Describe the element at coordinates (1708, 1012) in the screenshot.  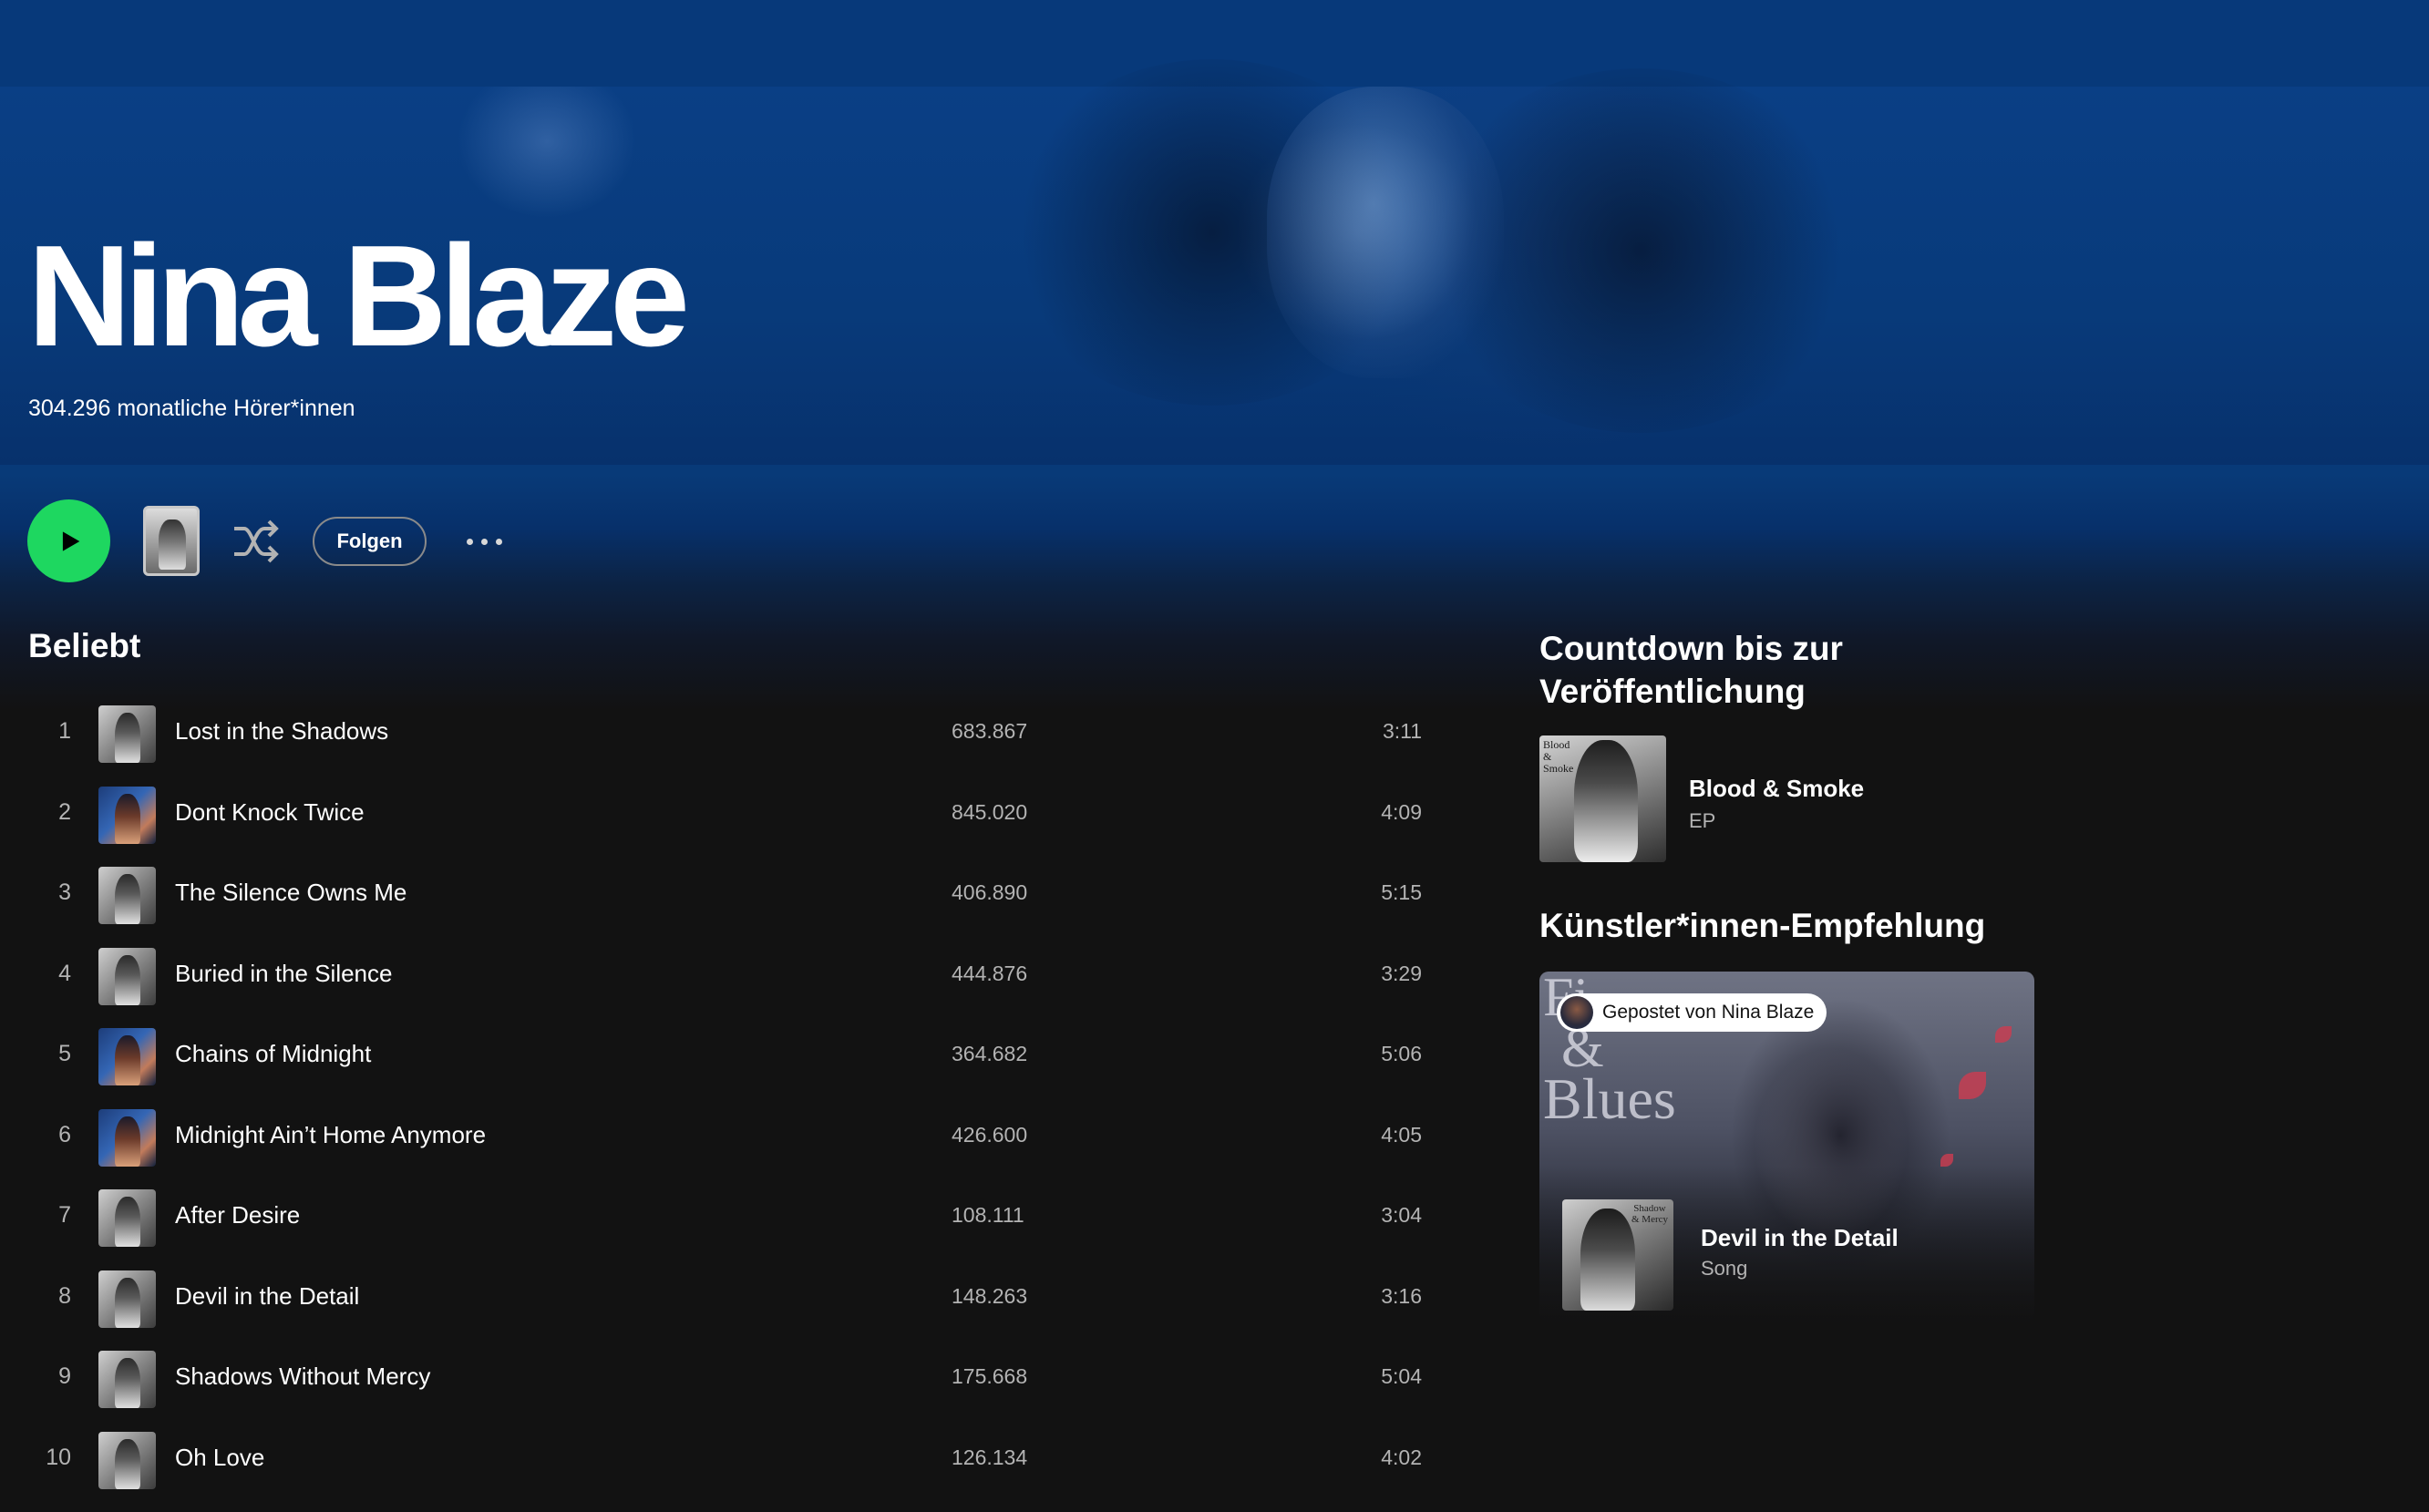
I see `posted-by-label: Gepostet von Nina Blaze` at that location.